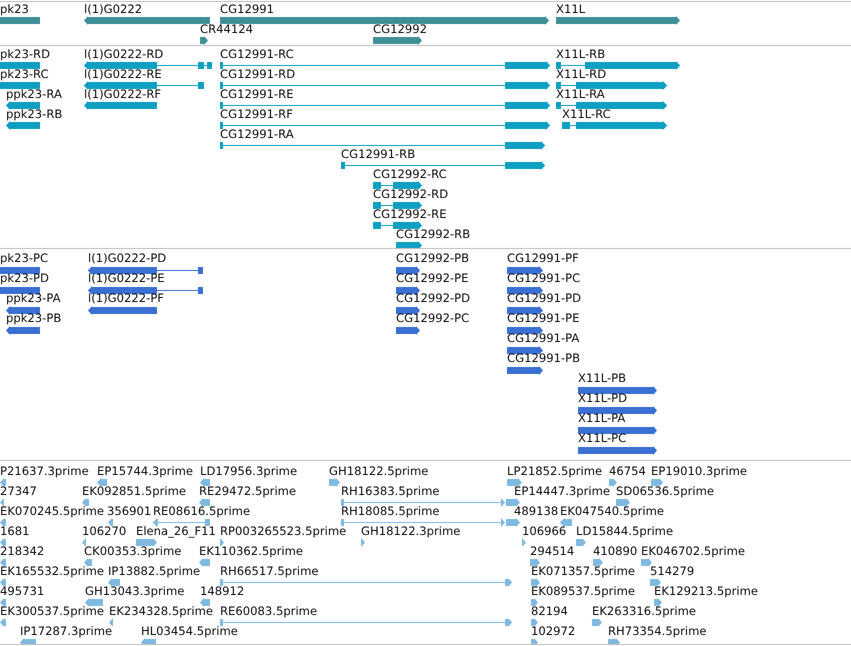 This screenshot has height=646, width=851. What do you see at coordinates (133, 551) in the screenshot?
I see `feature-label: CK00353.3prime` at bounding box center [133, 551].